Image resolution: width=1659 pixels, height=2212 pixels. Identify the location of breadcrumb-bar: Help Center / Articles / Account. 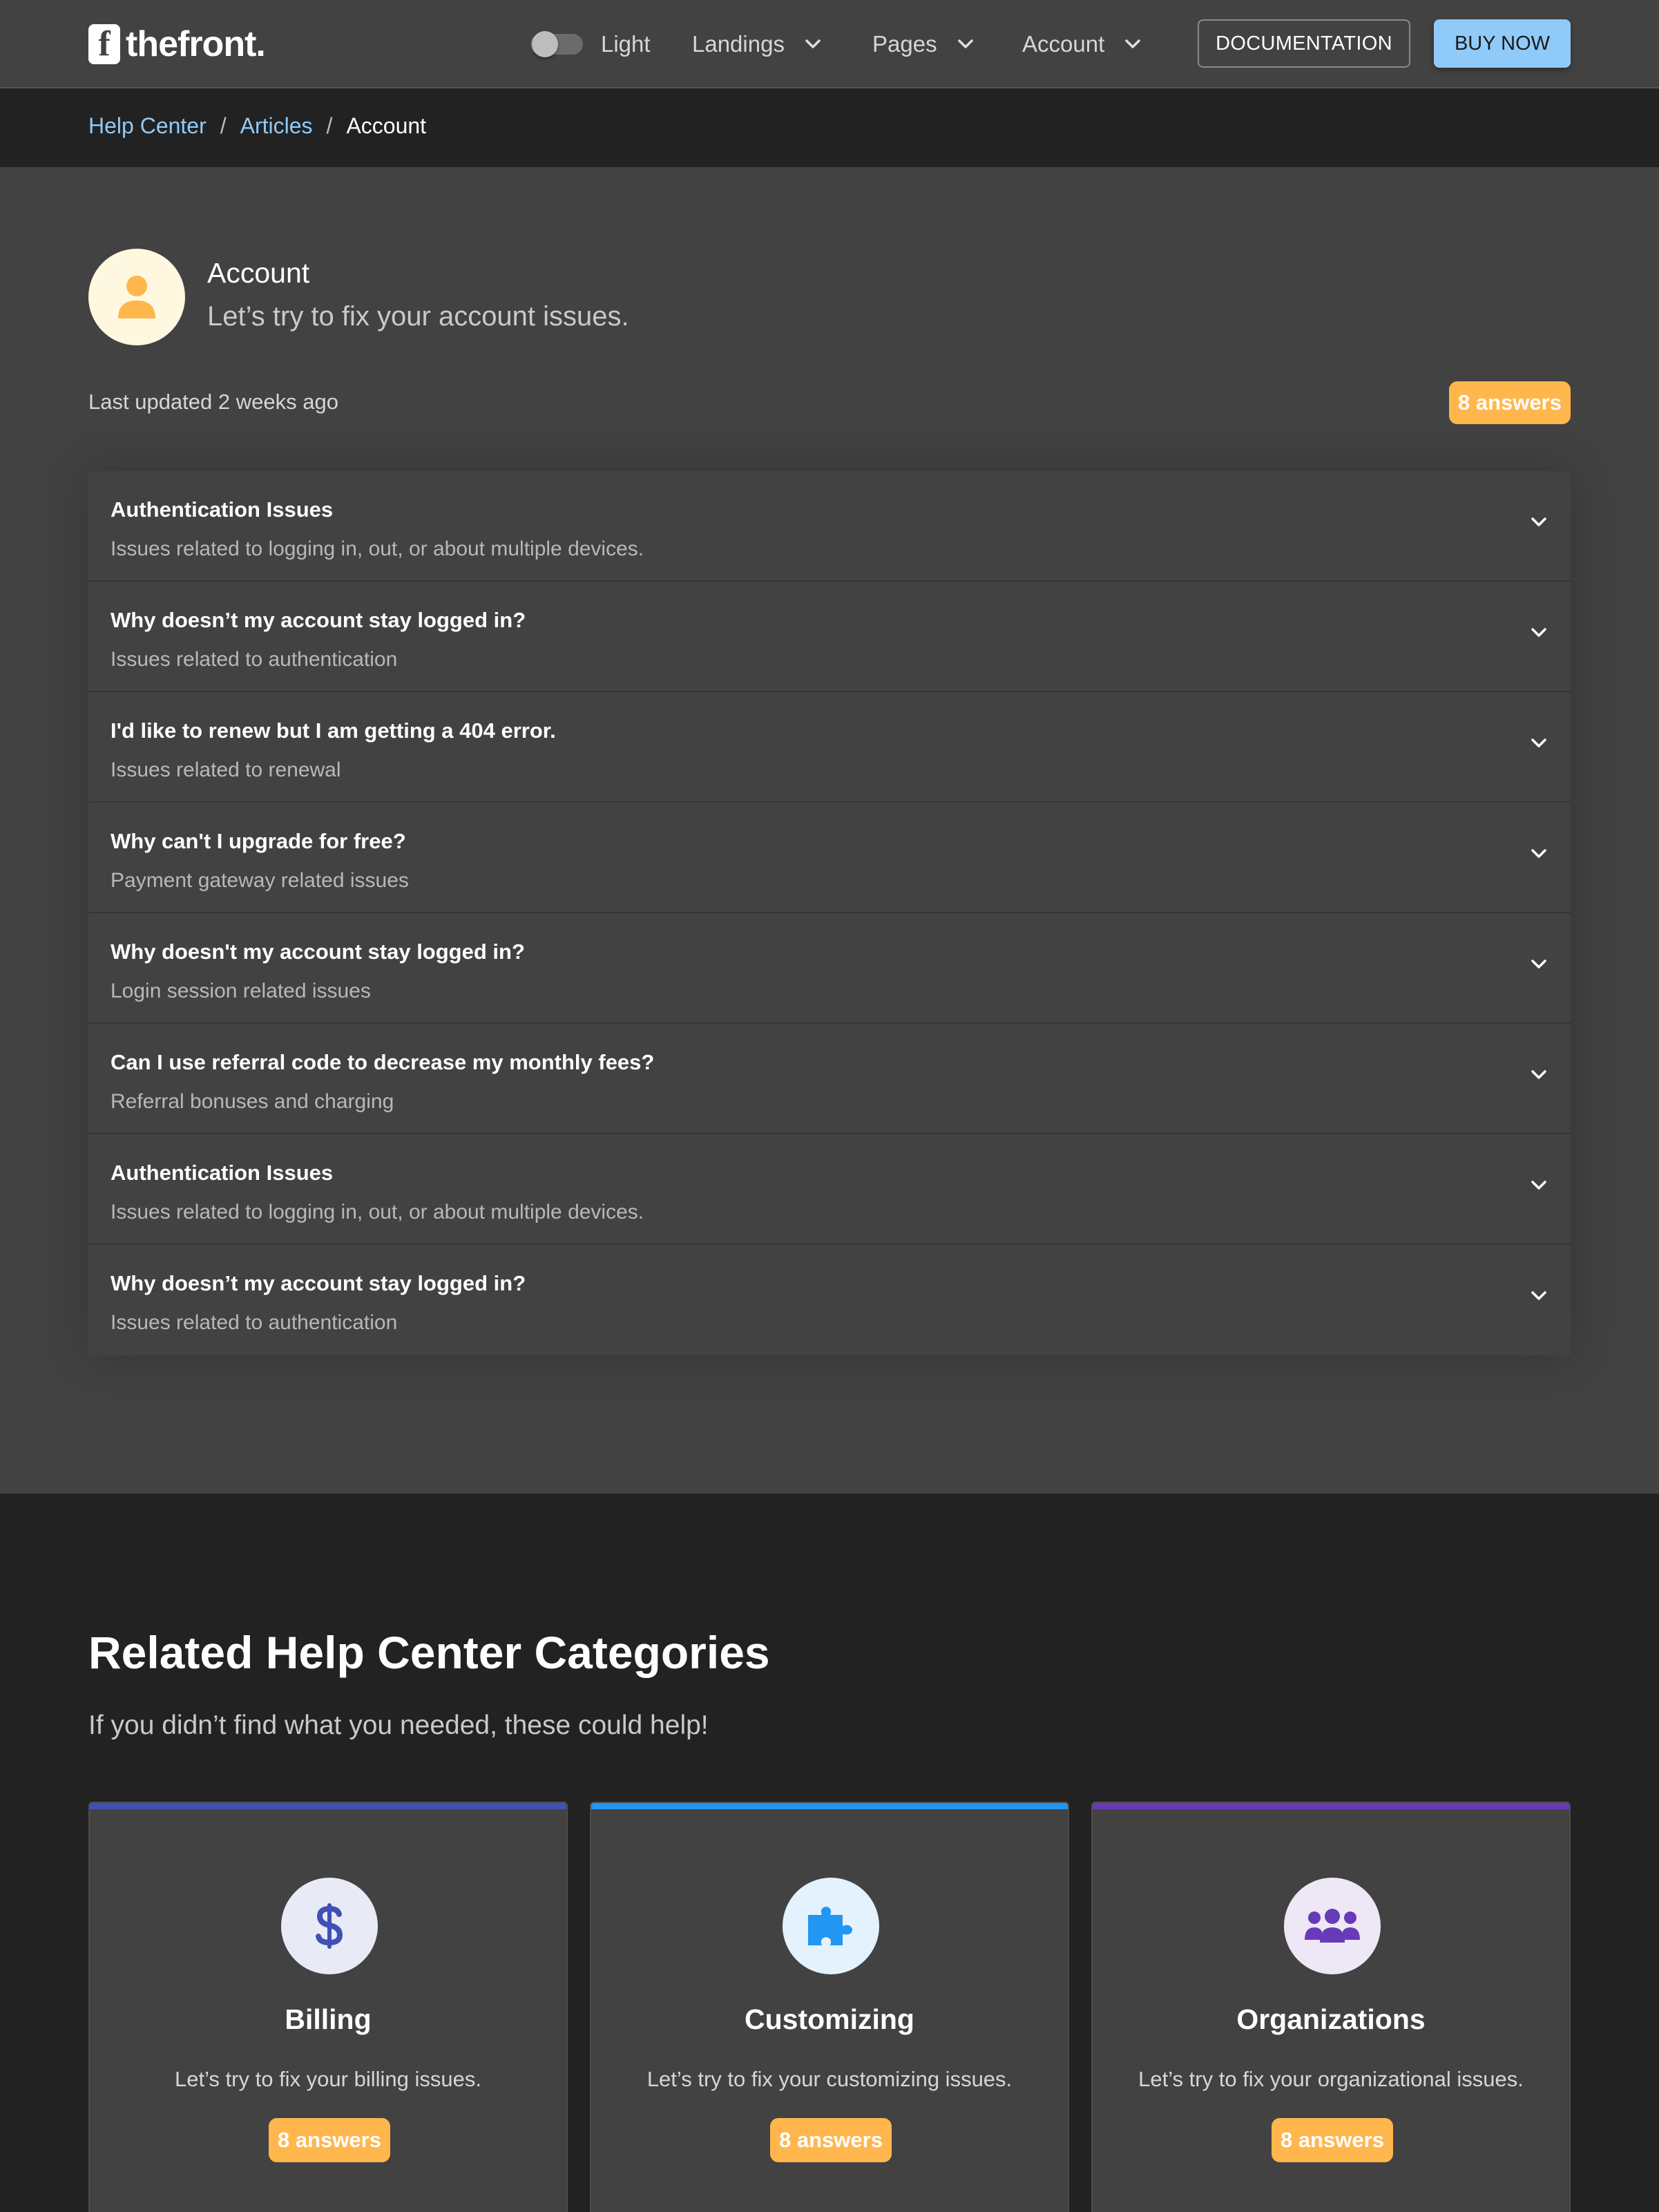
(829, 127).